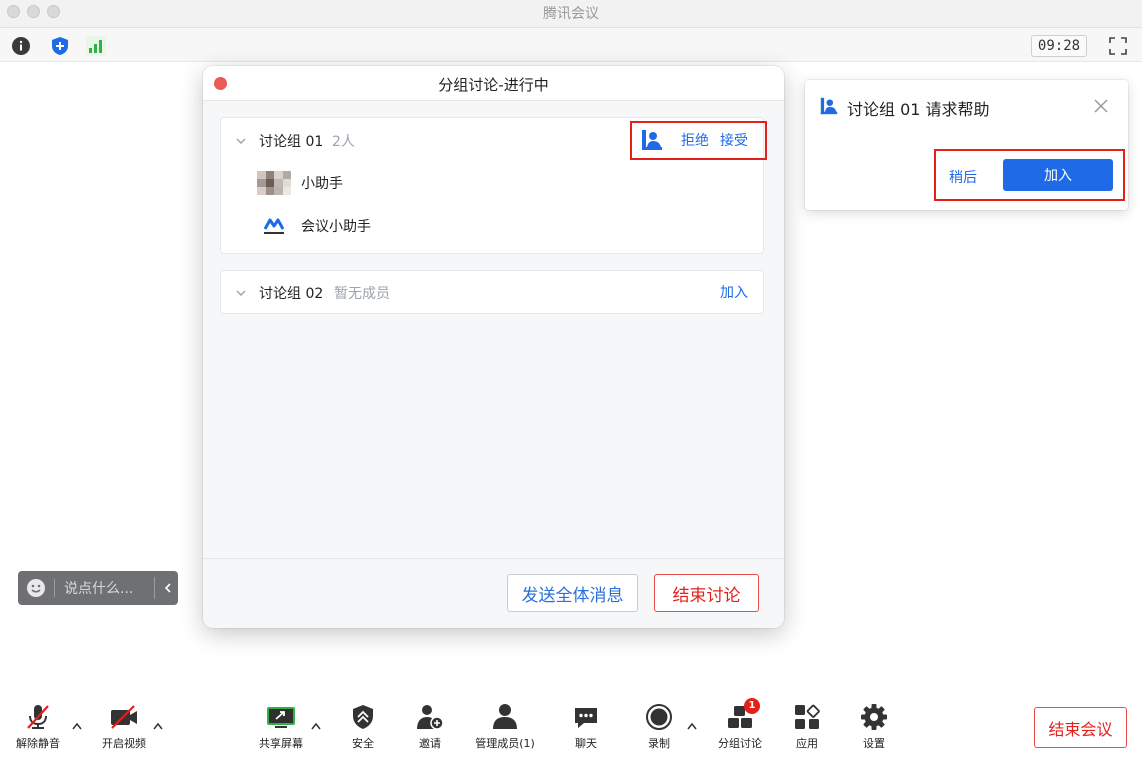  What do you see at coordinates (21, 46) in the screenshot?
I see `info-icon` at bounding box center [21, 46].